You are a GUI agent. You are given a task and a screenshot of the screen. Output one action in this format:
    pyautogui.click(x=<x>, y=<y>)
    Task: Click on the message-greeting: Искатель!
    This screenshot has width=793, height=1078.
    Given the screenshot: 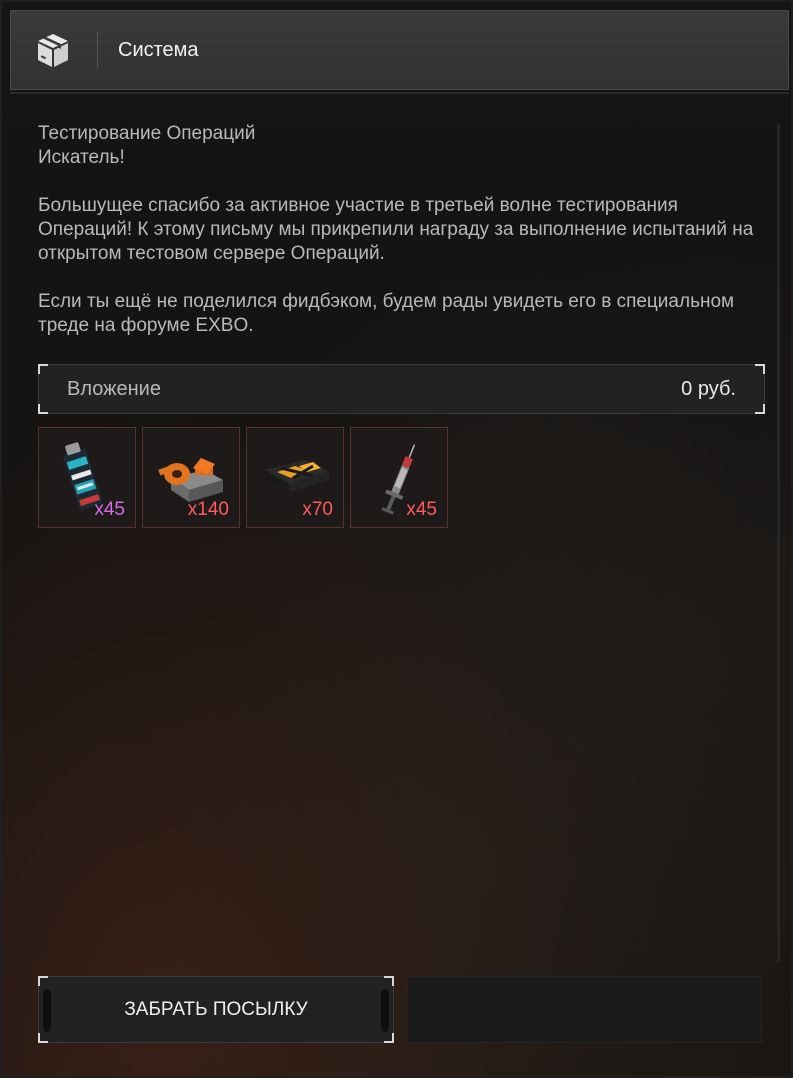 What is the action you would take?
    pyautogui.click(x=81, y=157)
    